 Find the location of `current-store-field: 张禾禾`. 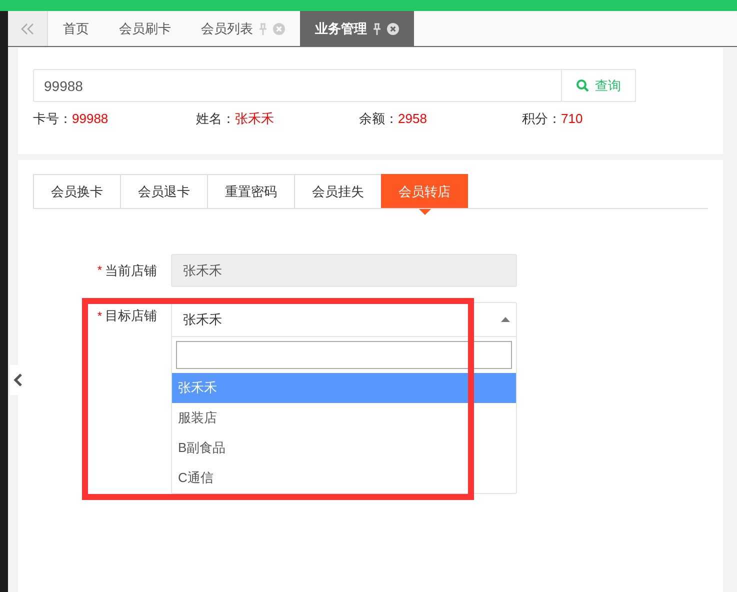

current-store-field: 张禾禾 is located at coordinates (344, 270).